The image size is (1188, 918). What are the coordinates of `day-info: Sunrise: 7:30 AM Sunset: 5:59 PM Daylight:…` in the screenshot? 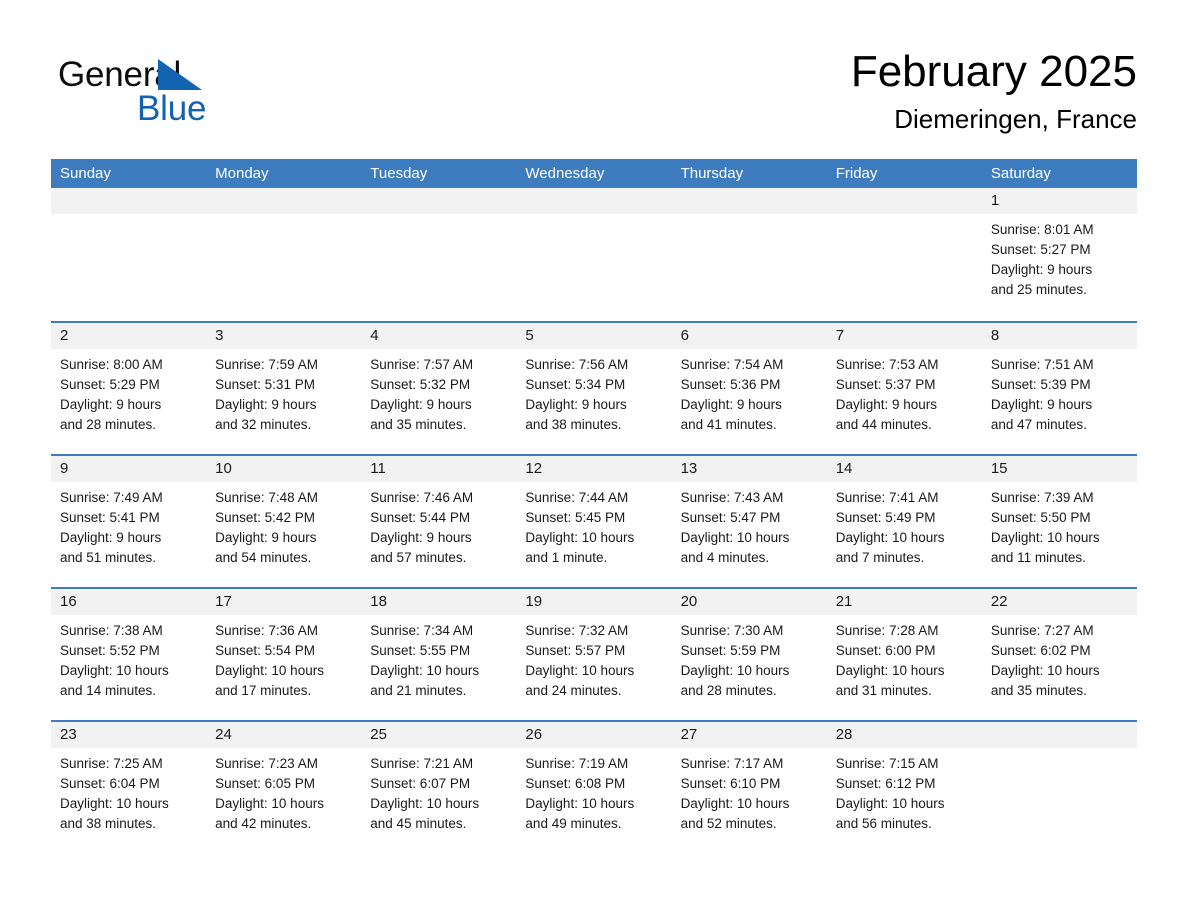 It's located at (749, 658).